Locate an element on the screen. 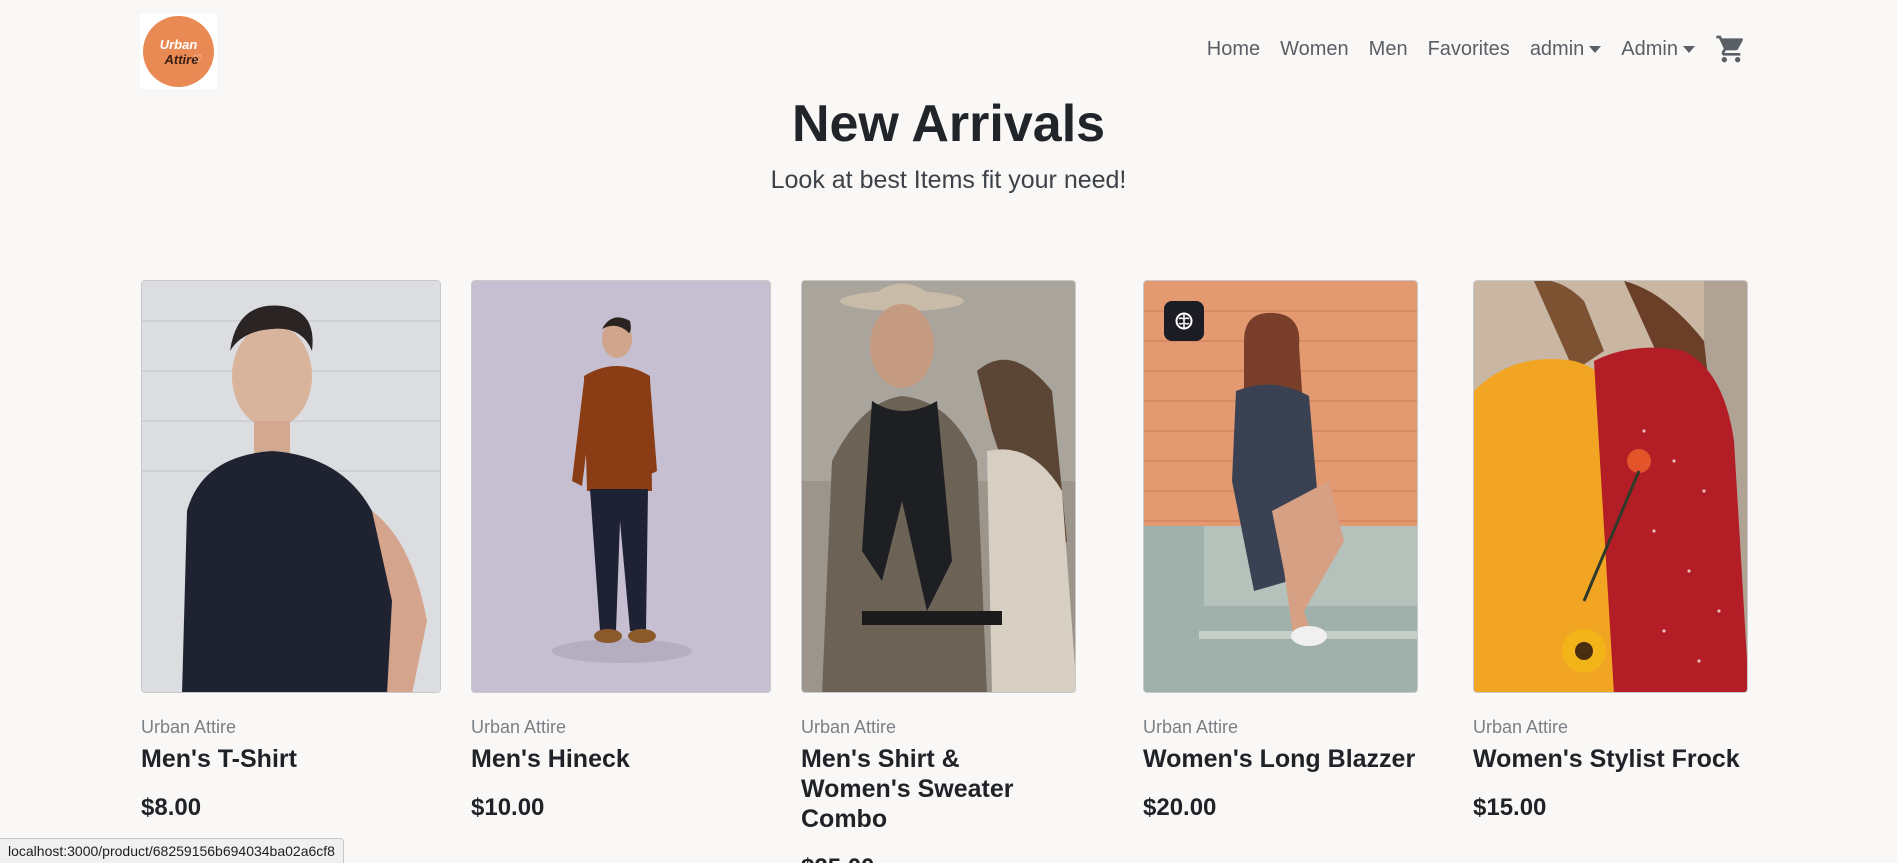 The width and height of the screenshot is (1897, 863). brand-logo: Urban Attire ♡ is located at coordinates (178, 51).